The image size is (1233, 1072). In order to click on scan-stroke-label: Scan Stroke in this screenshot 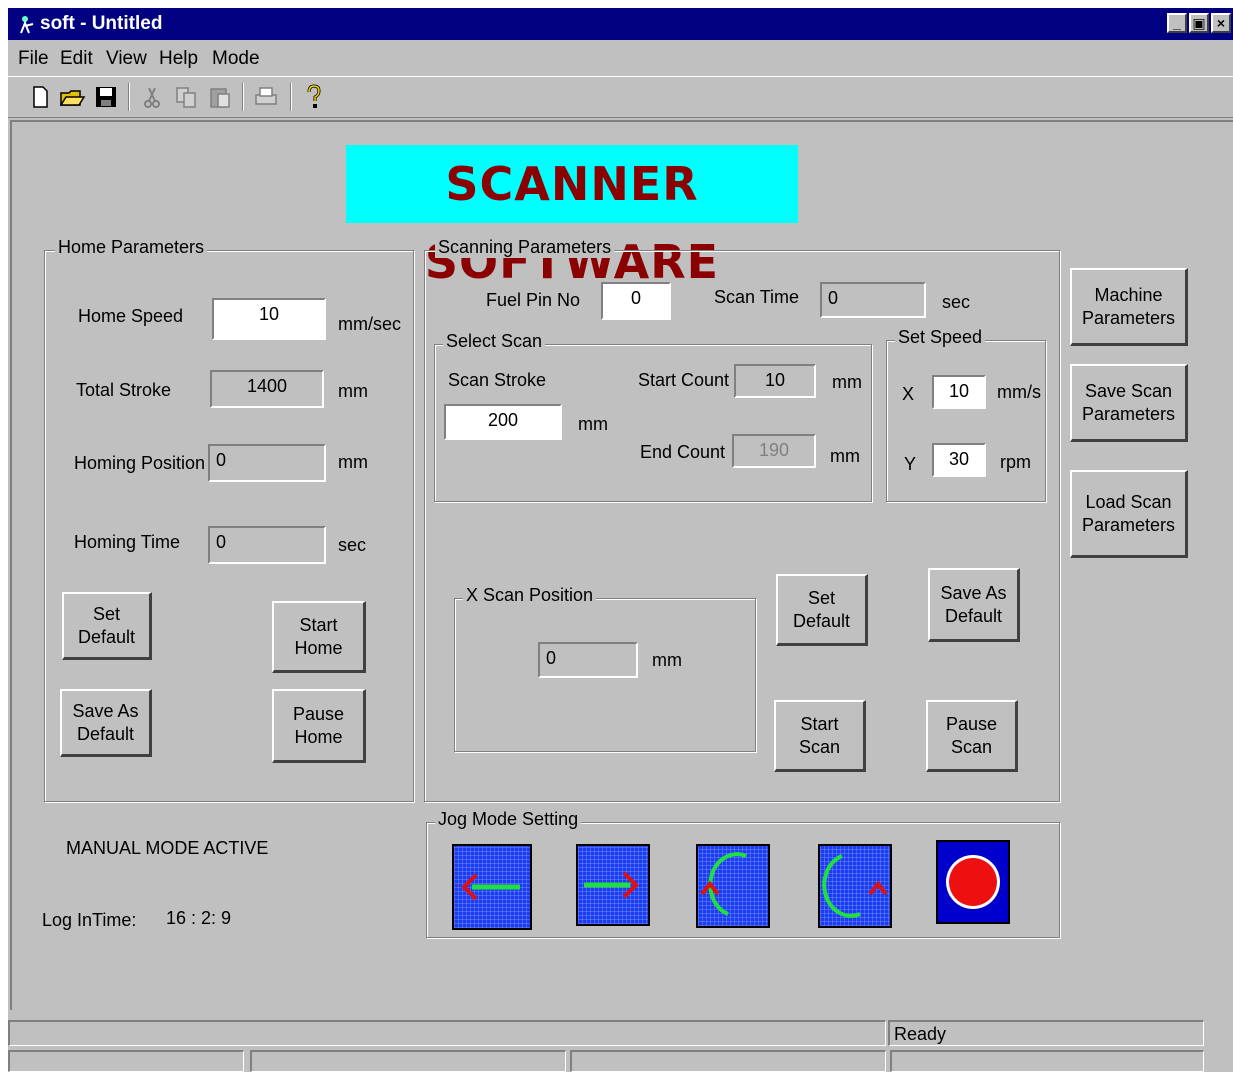, I will do `click(497, 380)`.